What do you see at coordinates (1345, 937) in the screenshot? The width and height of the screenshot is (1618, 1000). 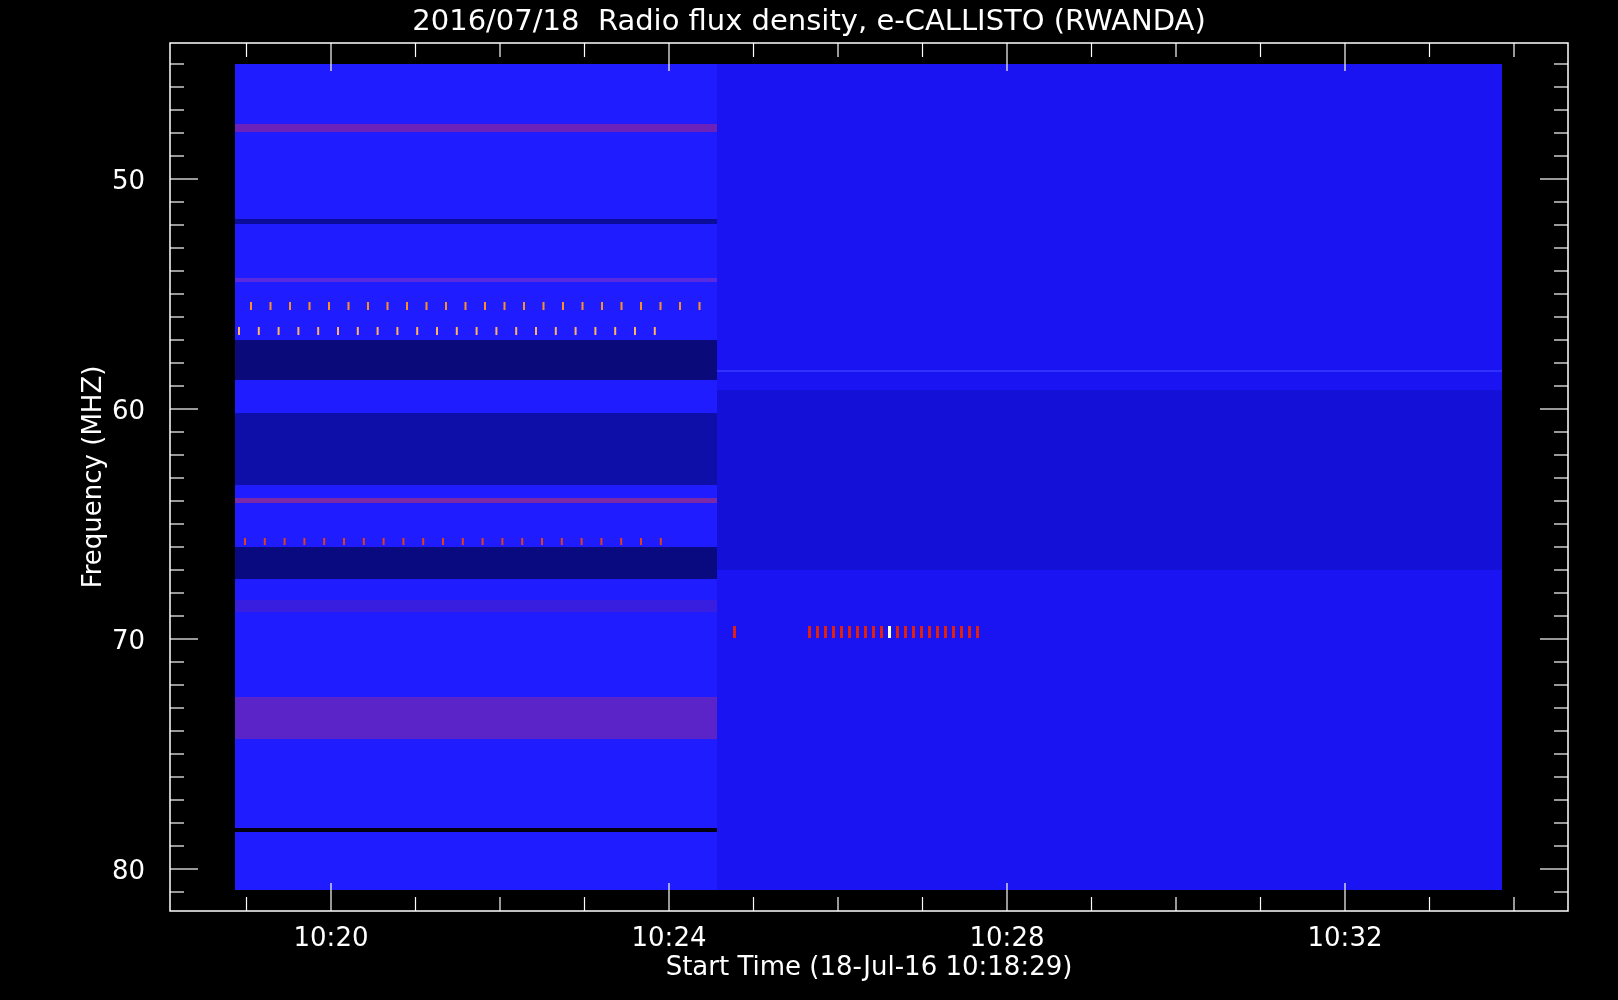 I see `x-tick-label: 10:32` at bounding box center [1345, 937].